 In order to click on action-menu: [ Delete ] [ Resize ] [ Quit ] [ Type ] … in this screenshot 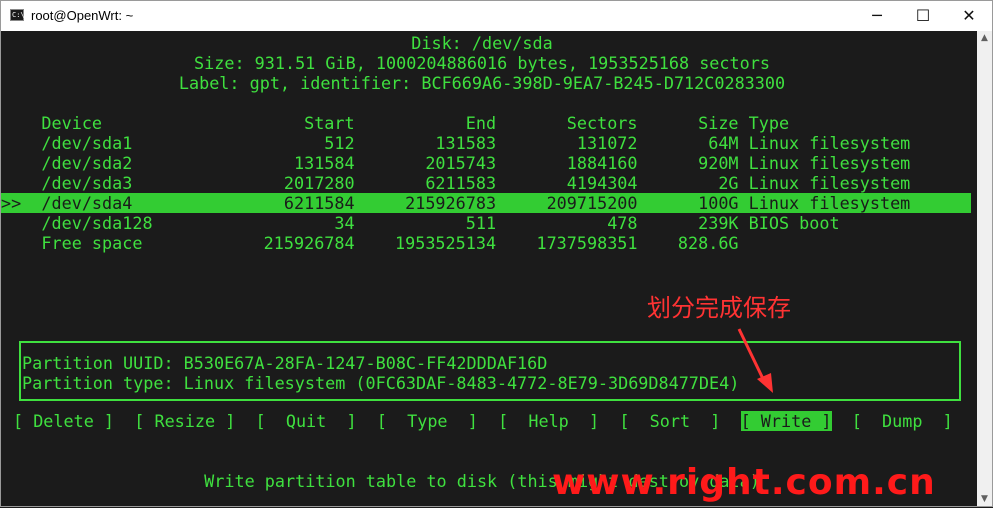, I will do `click(483, 421)`.